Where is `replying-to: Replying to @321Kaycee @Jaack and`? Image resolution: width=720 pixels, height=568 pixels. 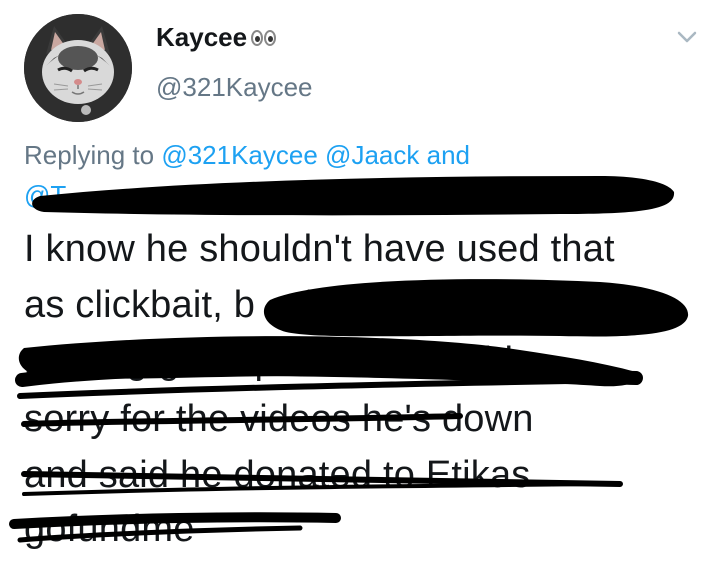
replying-to: Replying to @321Kaycee @Jaack and is located at coordinates (247, 155).